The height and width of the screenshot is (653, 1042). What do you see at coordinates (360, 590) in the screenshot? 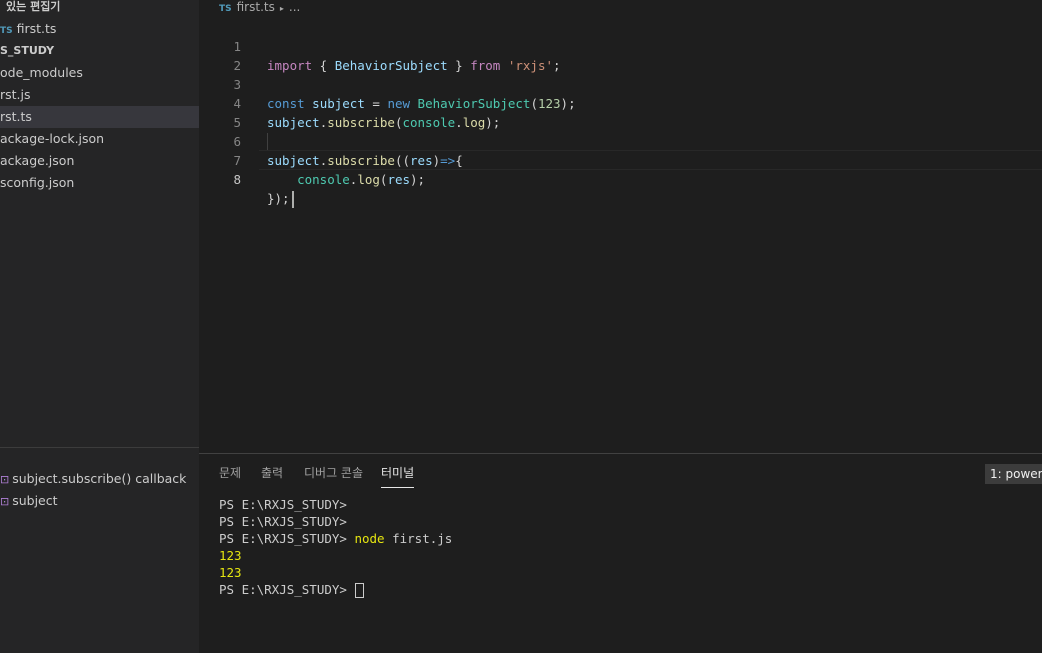
I see `terminal-cursor` at bounding box center [360, 590].